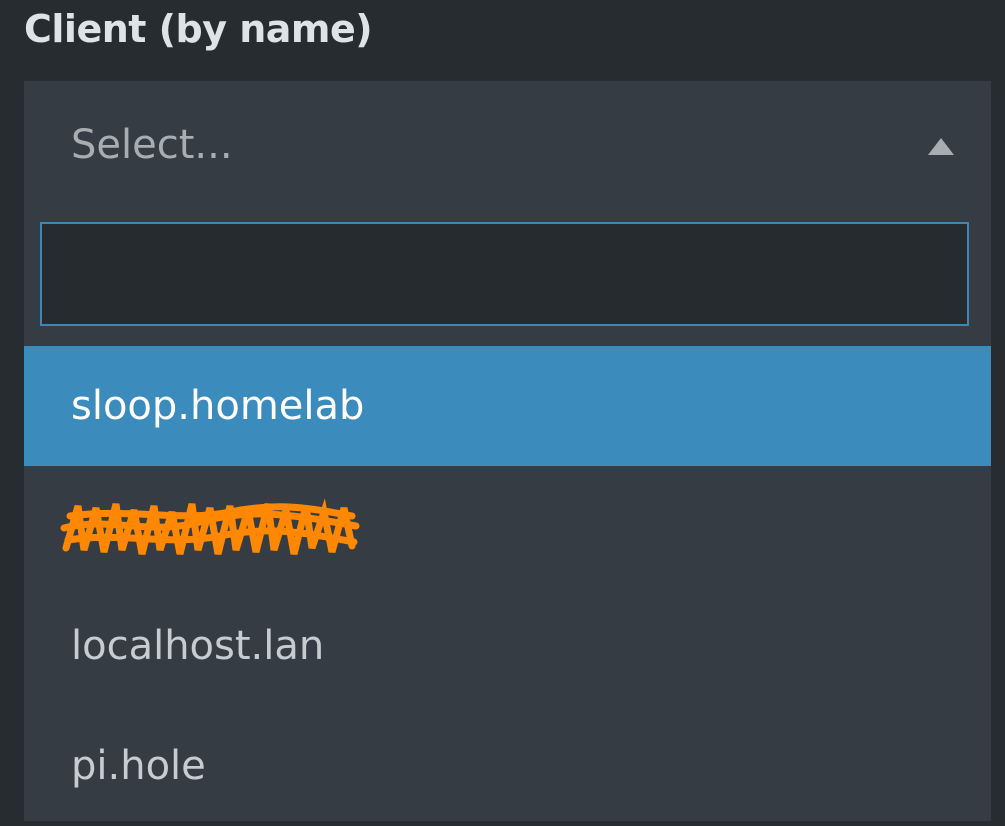 This screenshot has height=826, width=1005. I want to click on option-redacted, so click(507, 526).